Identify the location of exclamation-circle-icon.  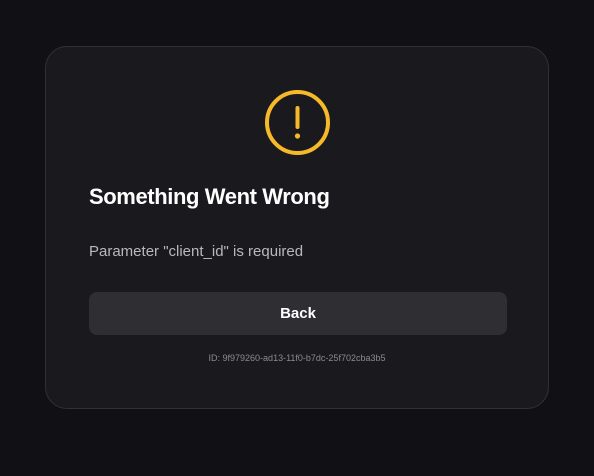
(297, 122).